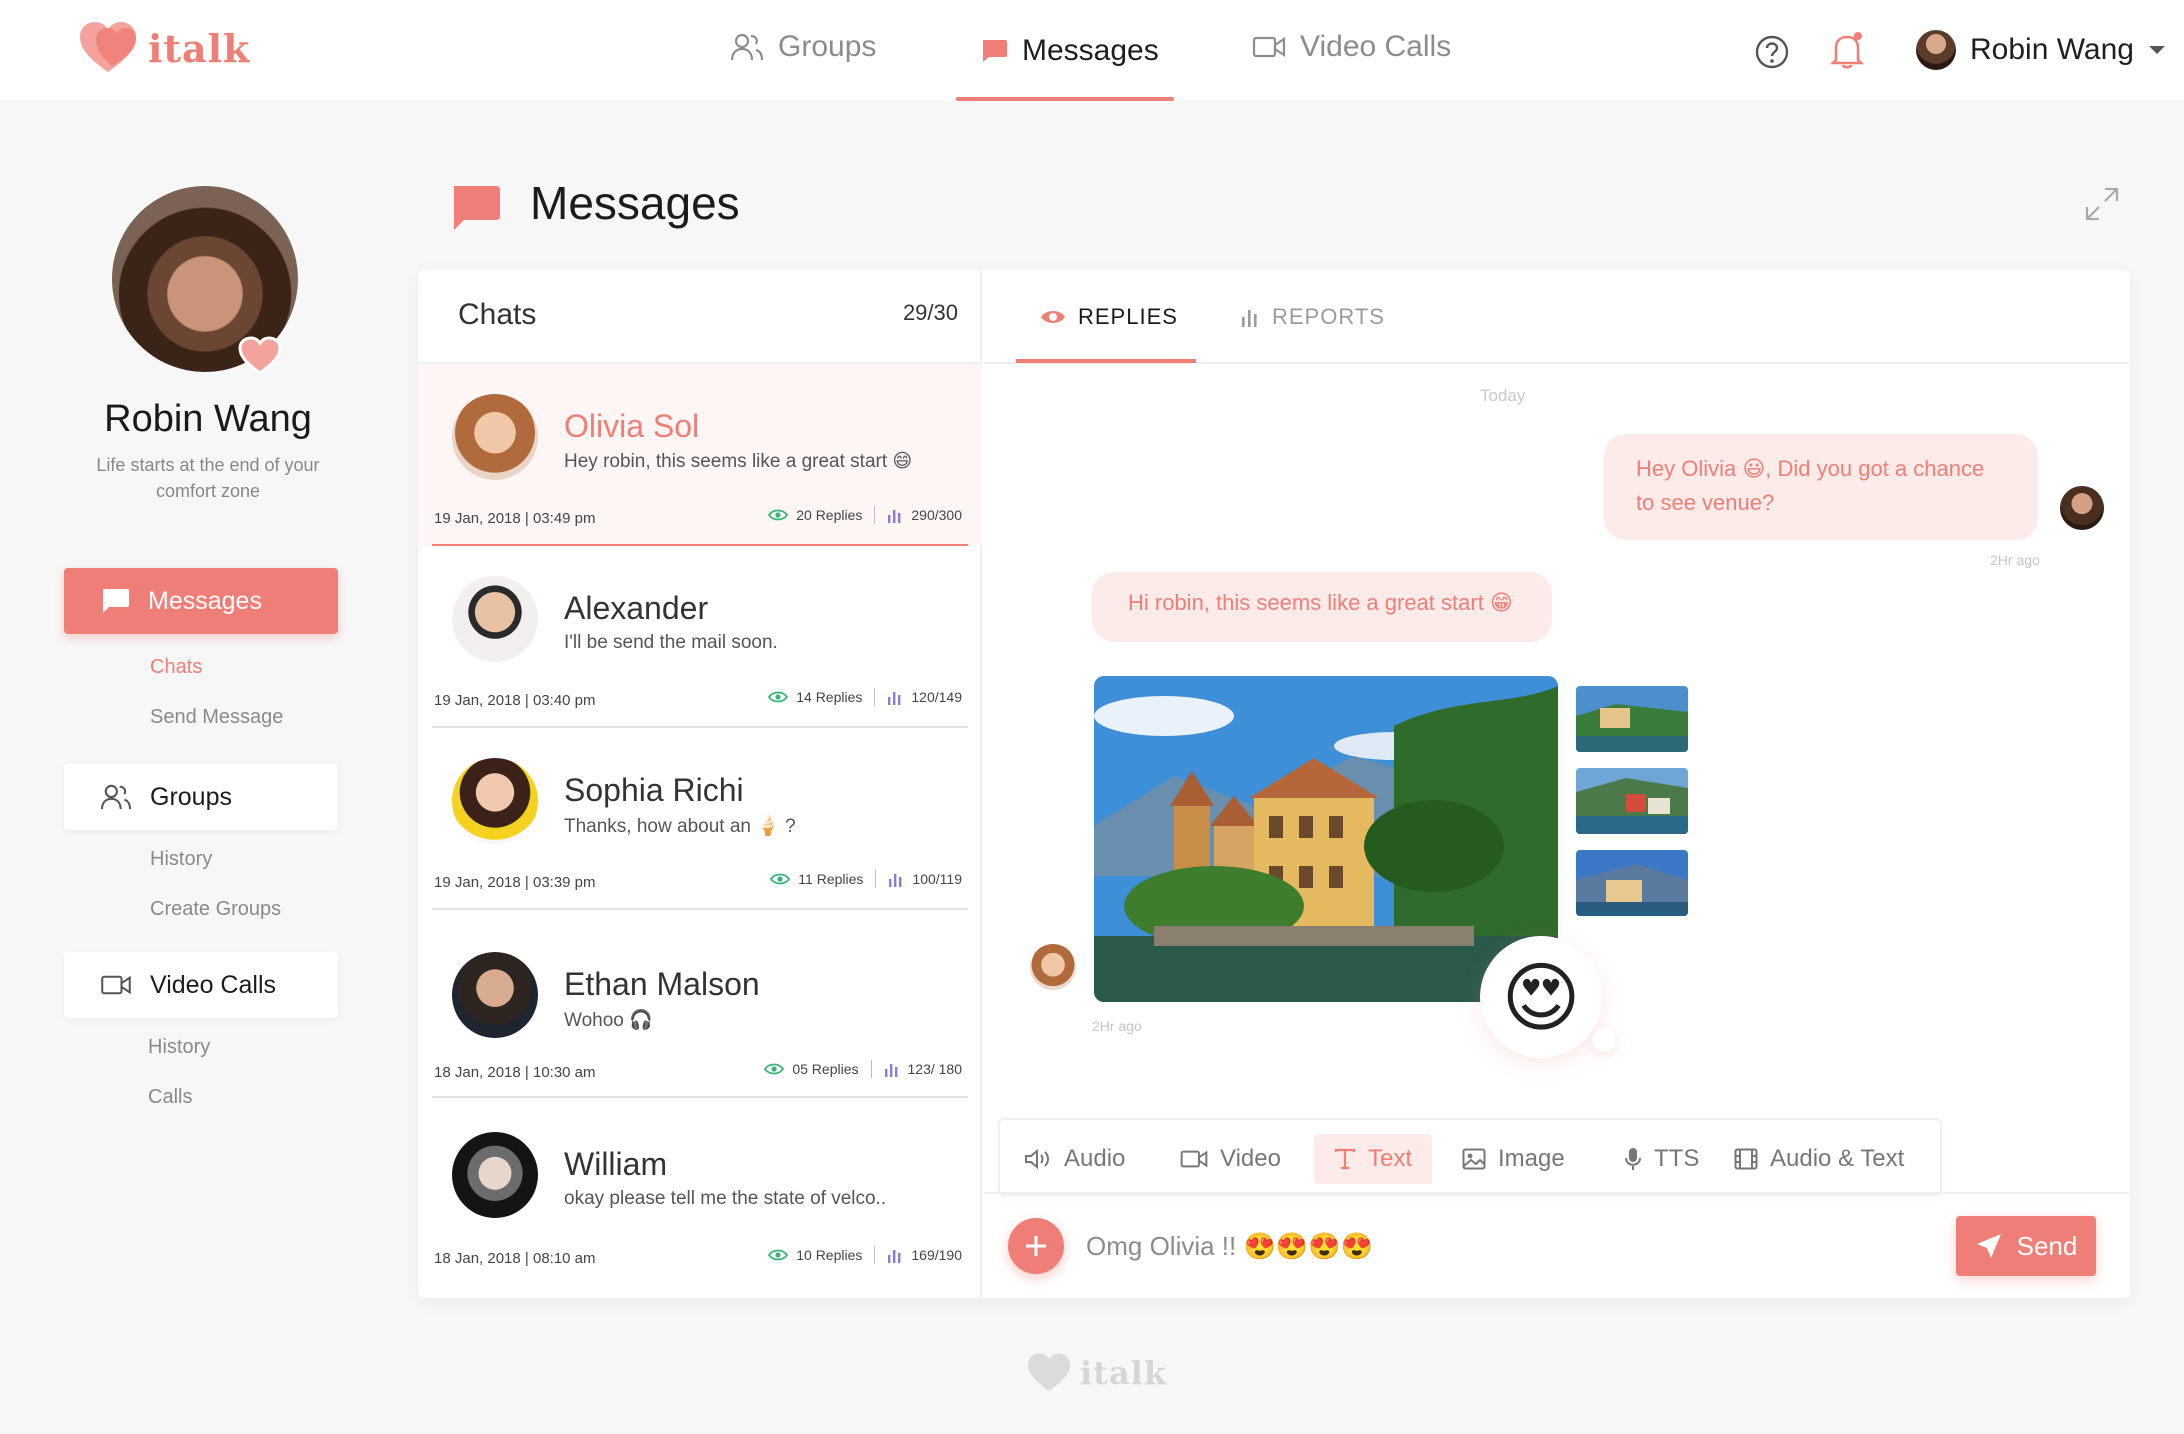 The image size is (2184, 1434). Describe the element at coordinates (662, 984) in the screenshot. I see `chat-name: Ethan Malson` at that location.